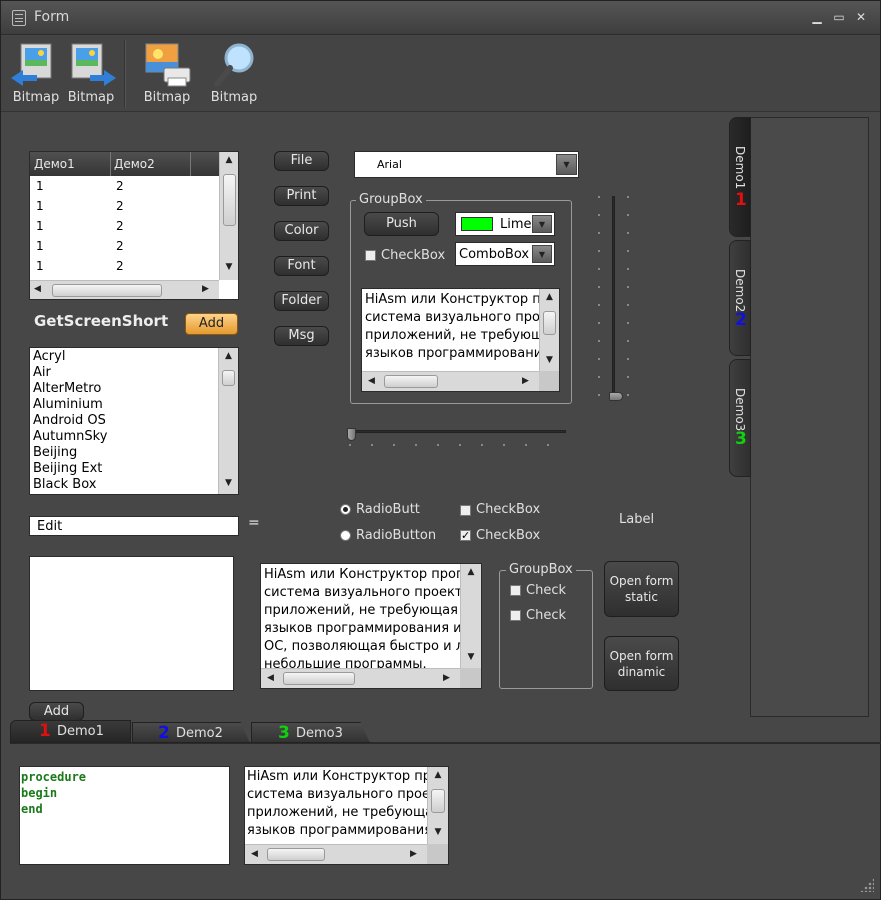 The height and width of the screenshot is (900, 881). I want to click on list-item: Android OS, so click(70, 421).